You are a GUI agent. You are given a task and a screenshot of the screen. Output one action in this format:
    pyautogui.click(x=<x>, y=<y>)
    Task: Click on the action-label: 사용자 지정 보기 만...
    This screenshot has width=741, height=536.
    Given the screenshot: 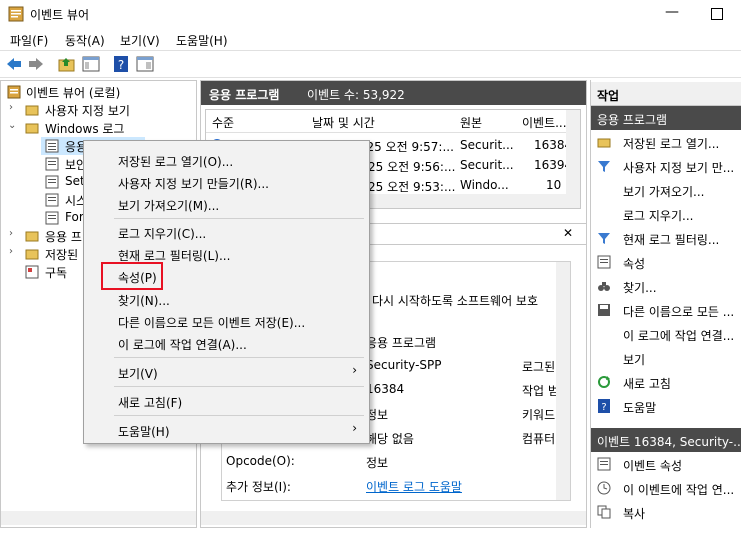 What is the action you would take?
    pyautogui.click(x=679, y=168)
    